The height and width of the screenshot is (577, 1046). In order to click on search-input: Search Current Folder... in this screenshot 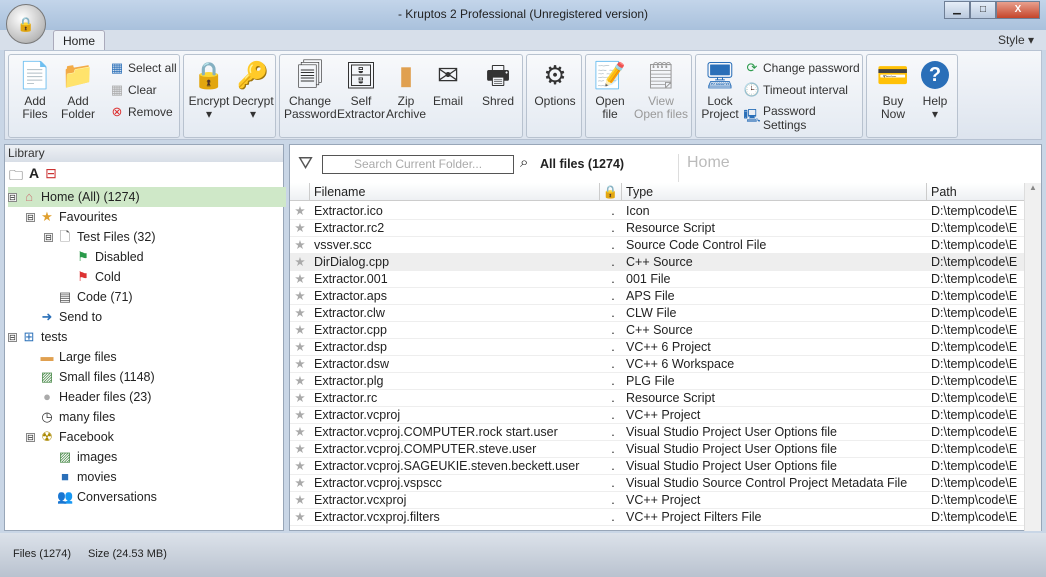, I will do `click(418, 164)`.